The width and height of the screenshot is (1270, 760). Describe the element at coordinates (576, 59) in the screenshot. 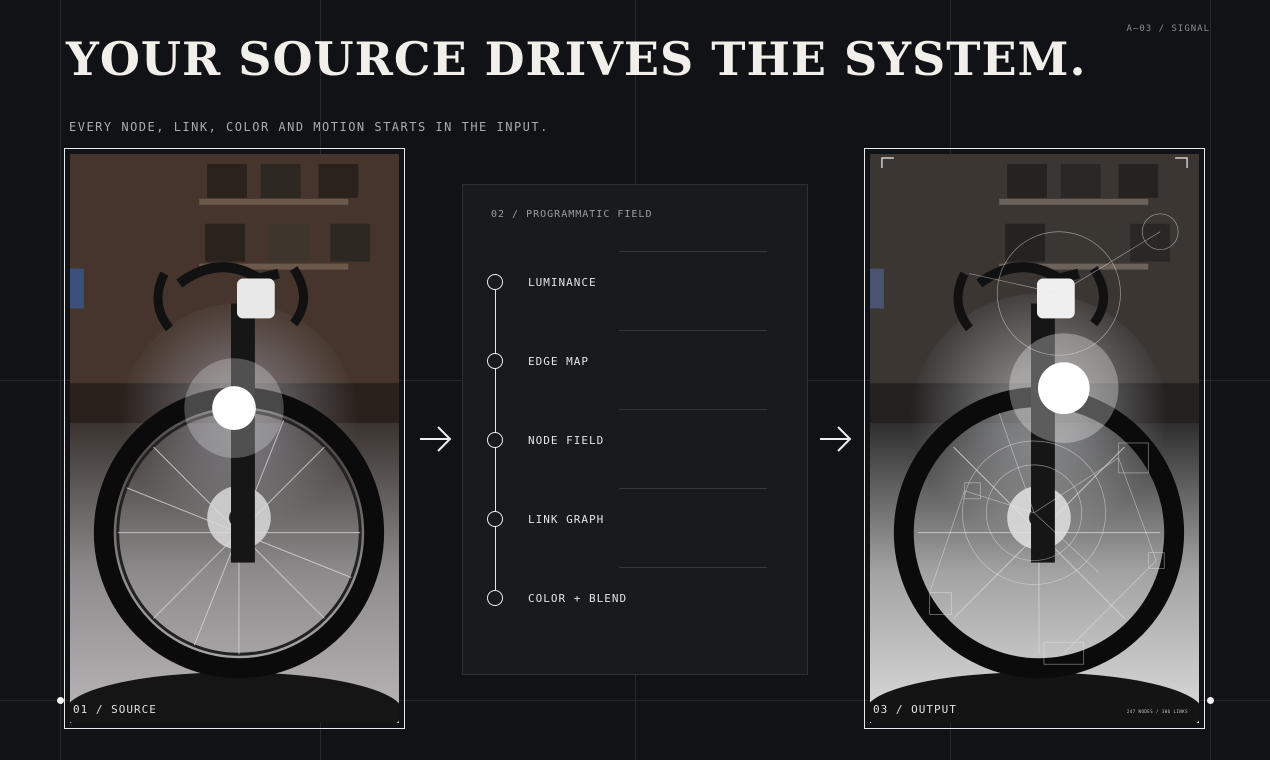

I see `page-title: YOUR SOURCE DRIVES THE SYSTEM.` at that location.